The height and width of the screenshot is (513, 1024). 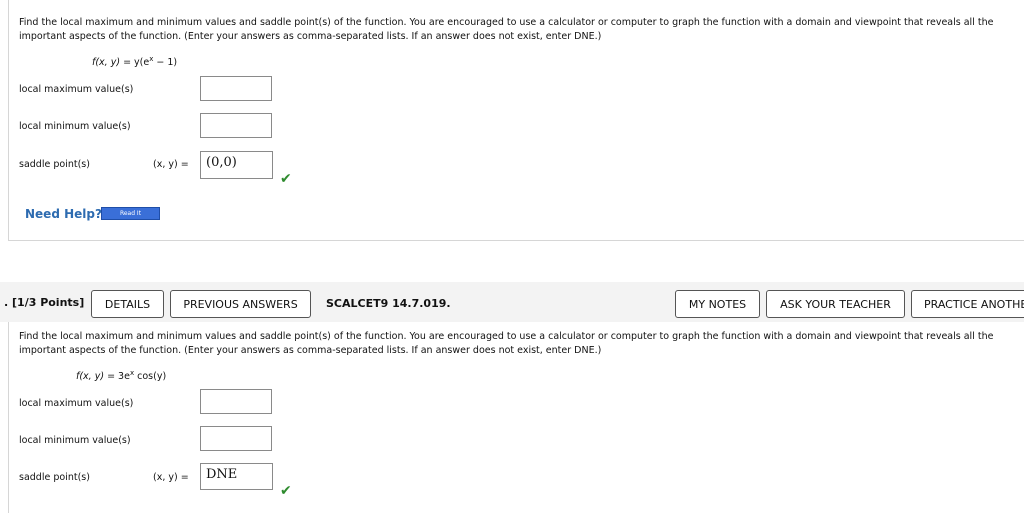 What do you see at coordinates (150, 377) in the screenshot?
I see `q2-function-tail: cos(y)` at bounding box center [150, 377].